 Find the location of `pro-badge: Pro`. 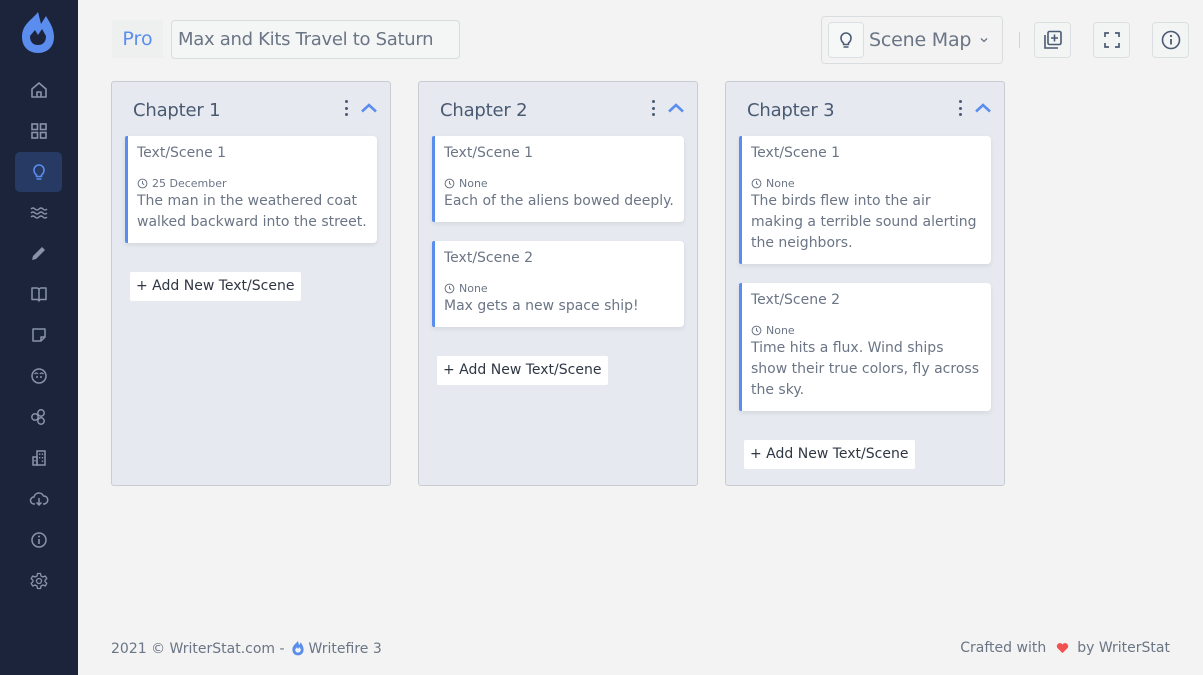

pro-badge: Pro is located at coordinates (137, 39).